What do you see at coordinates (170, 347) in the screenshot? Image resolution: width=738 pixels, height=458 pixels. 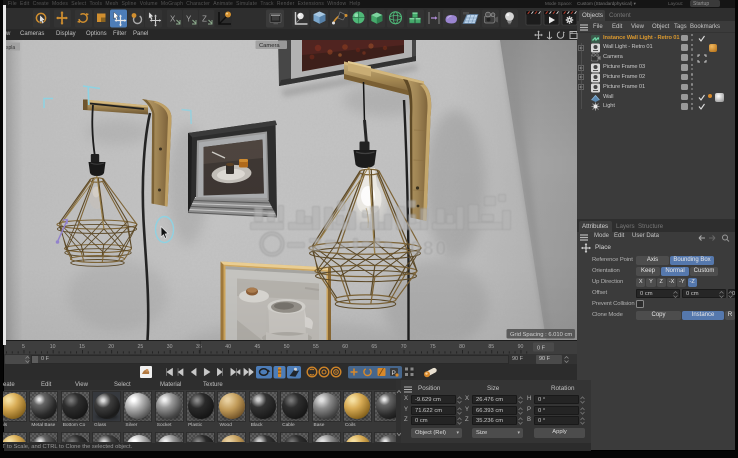 I see `svg-text: 30` at bounding box center [170, 347].